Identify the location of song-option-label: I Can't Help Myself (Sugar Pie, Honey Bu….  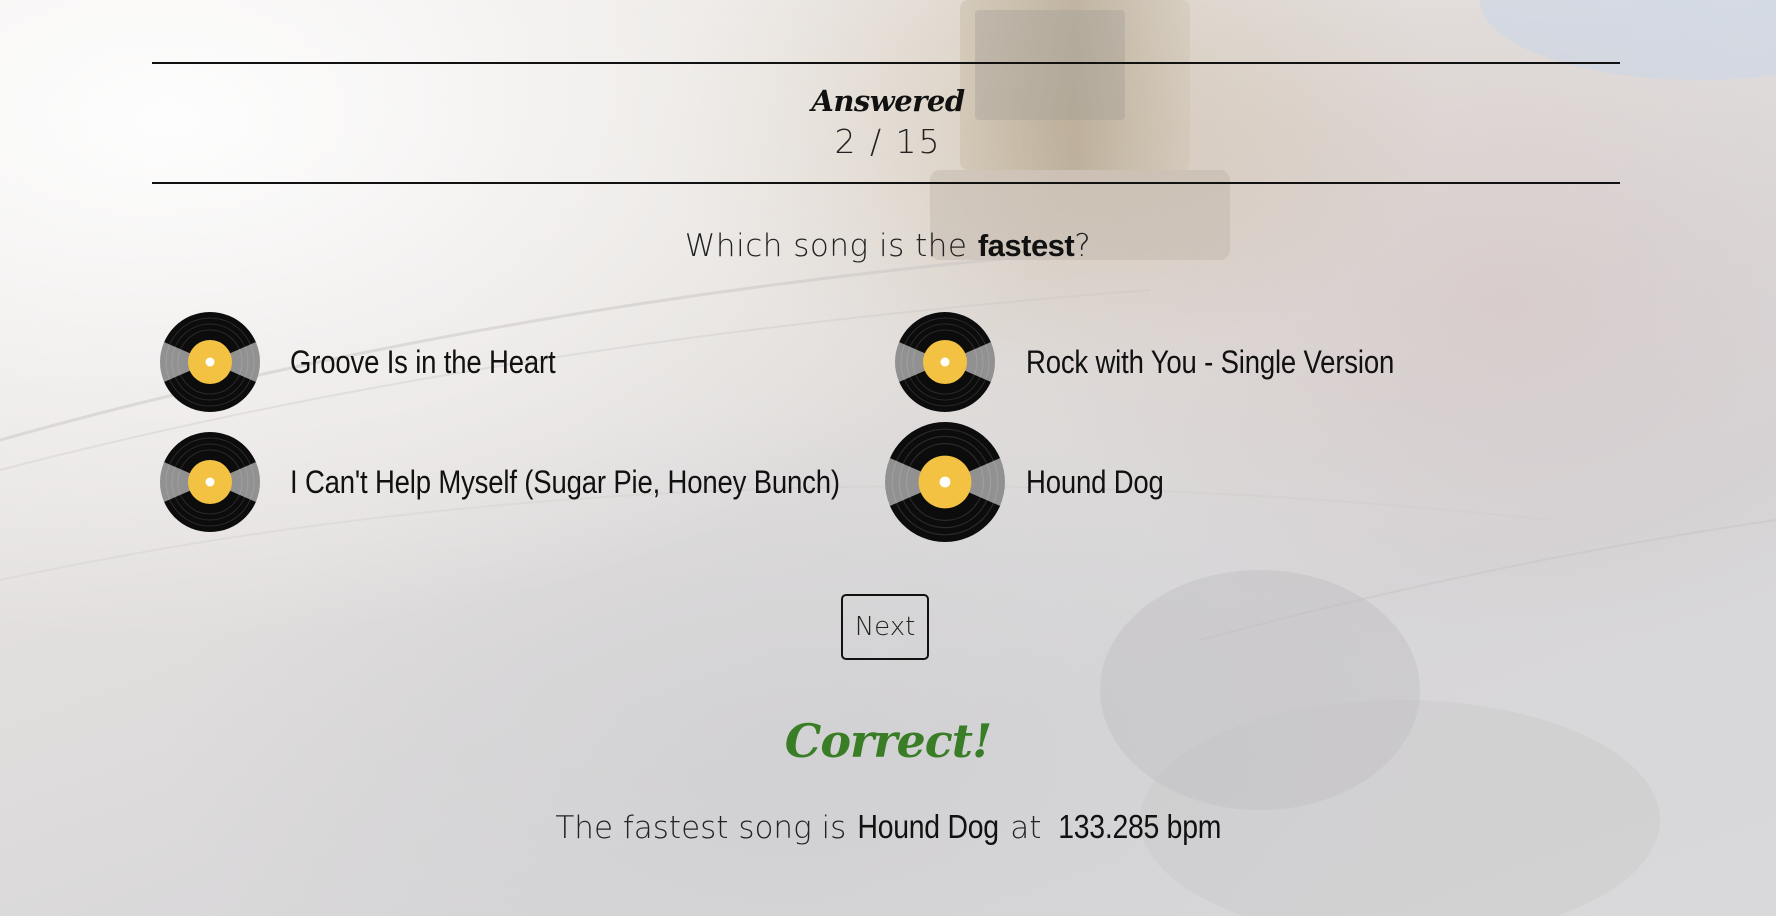
(565, 481).